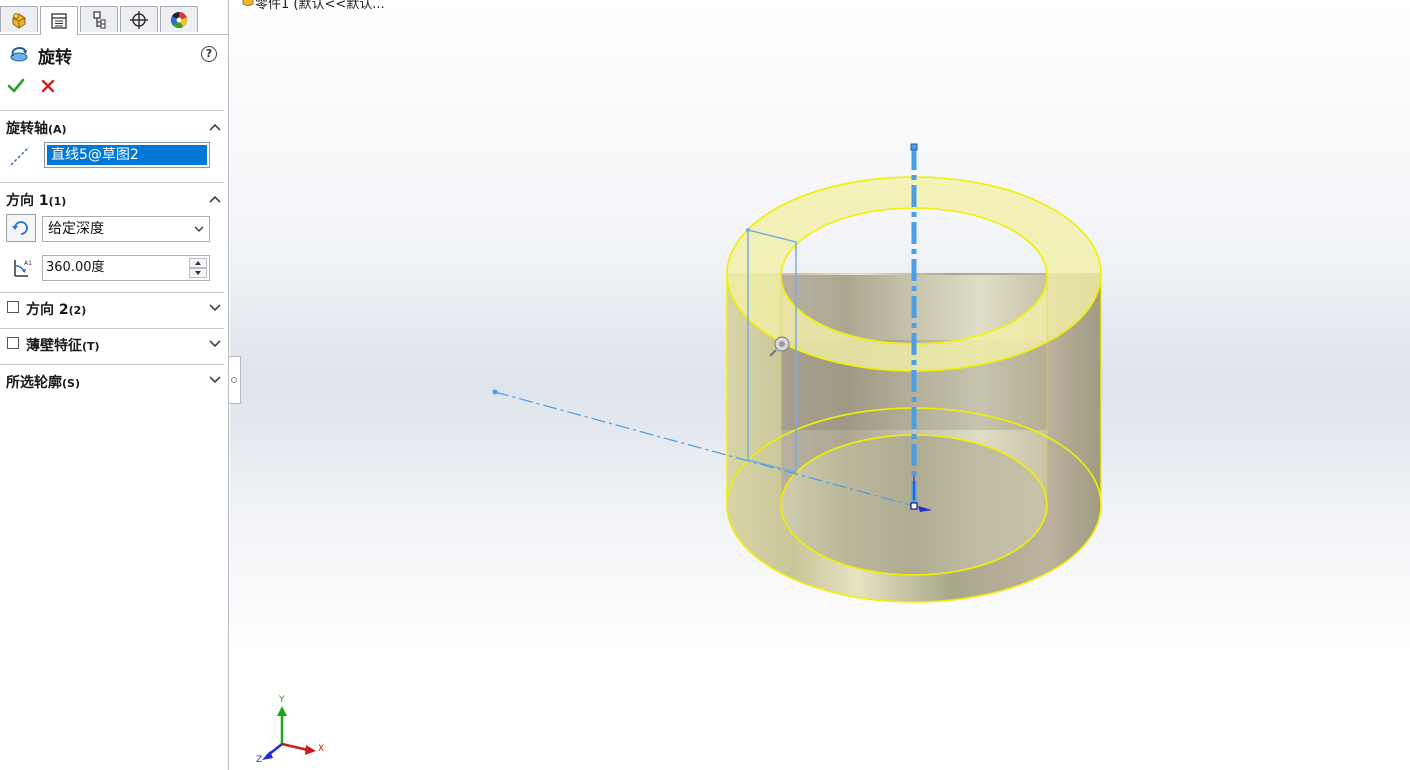 The width and height of the screenshot is (1410, 770). Describe the element at coordinates (76, 229) in the screenshot. I see `end-condition-value: 给定深度` at that location.